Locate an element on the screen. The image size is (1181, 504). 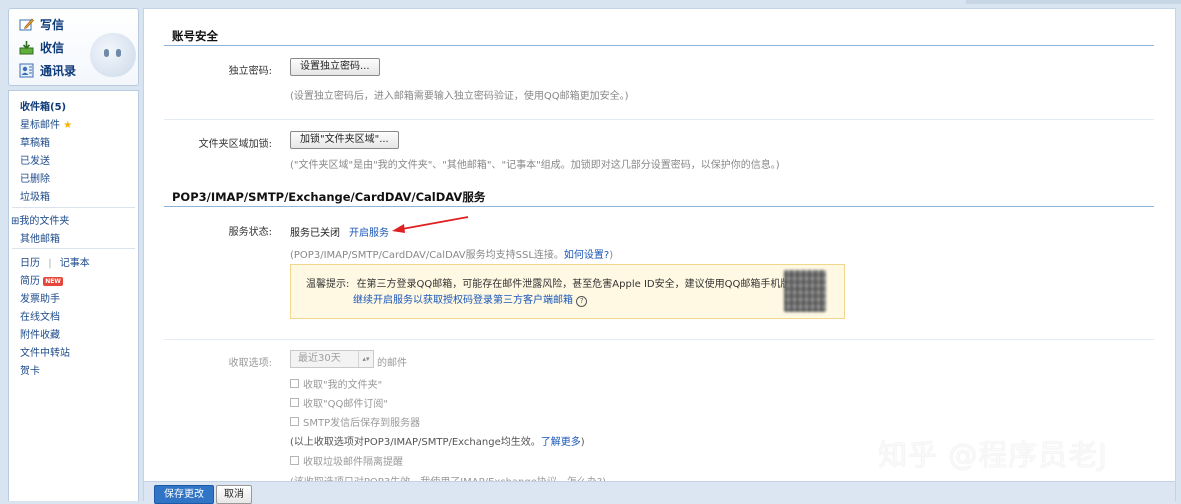
address-book-icon is located at coordinates (26, 70).